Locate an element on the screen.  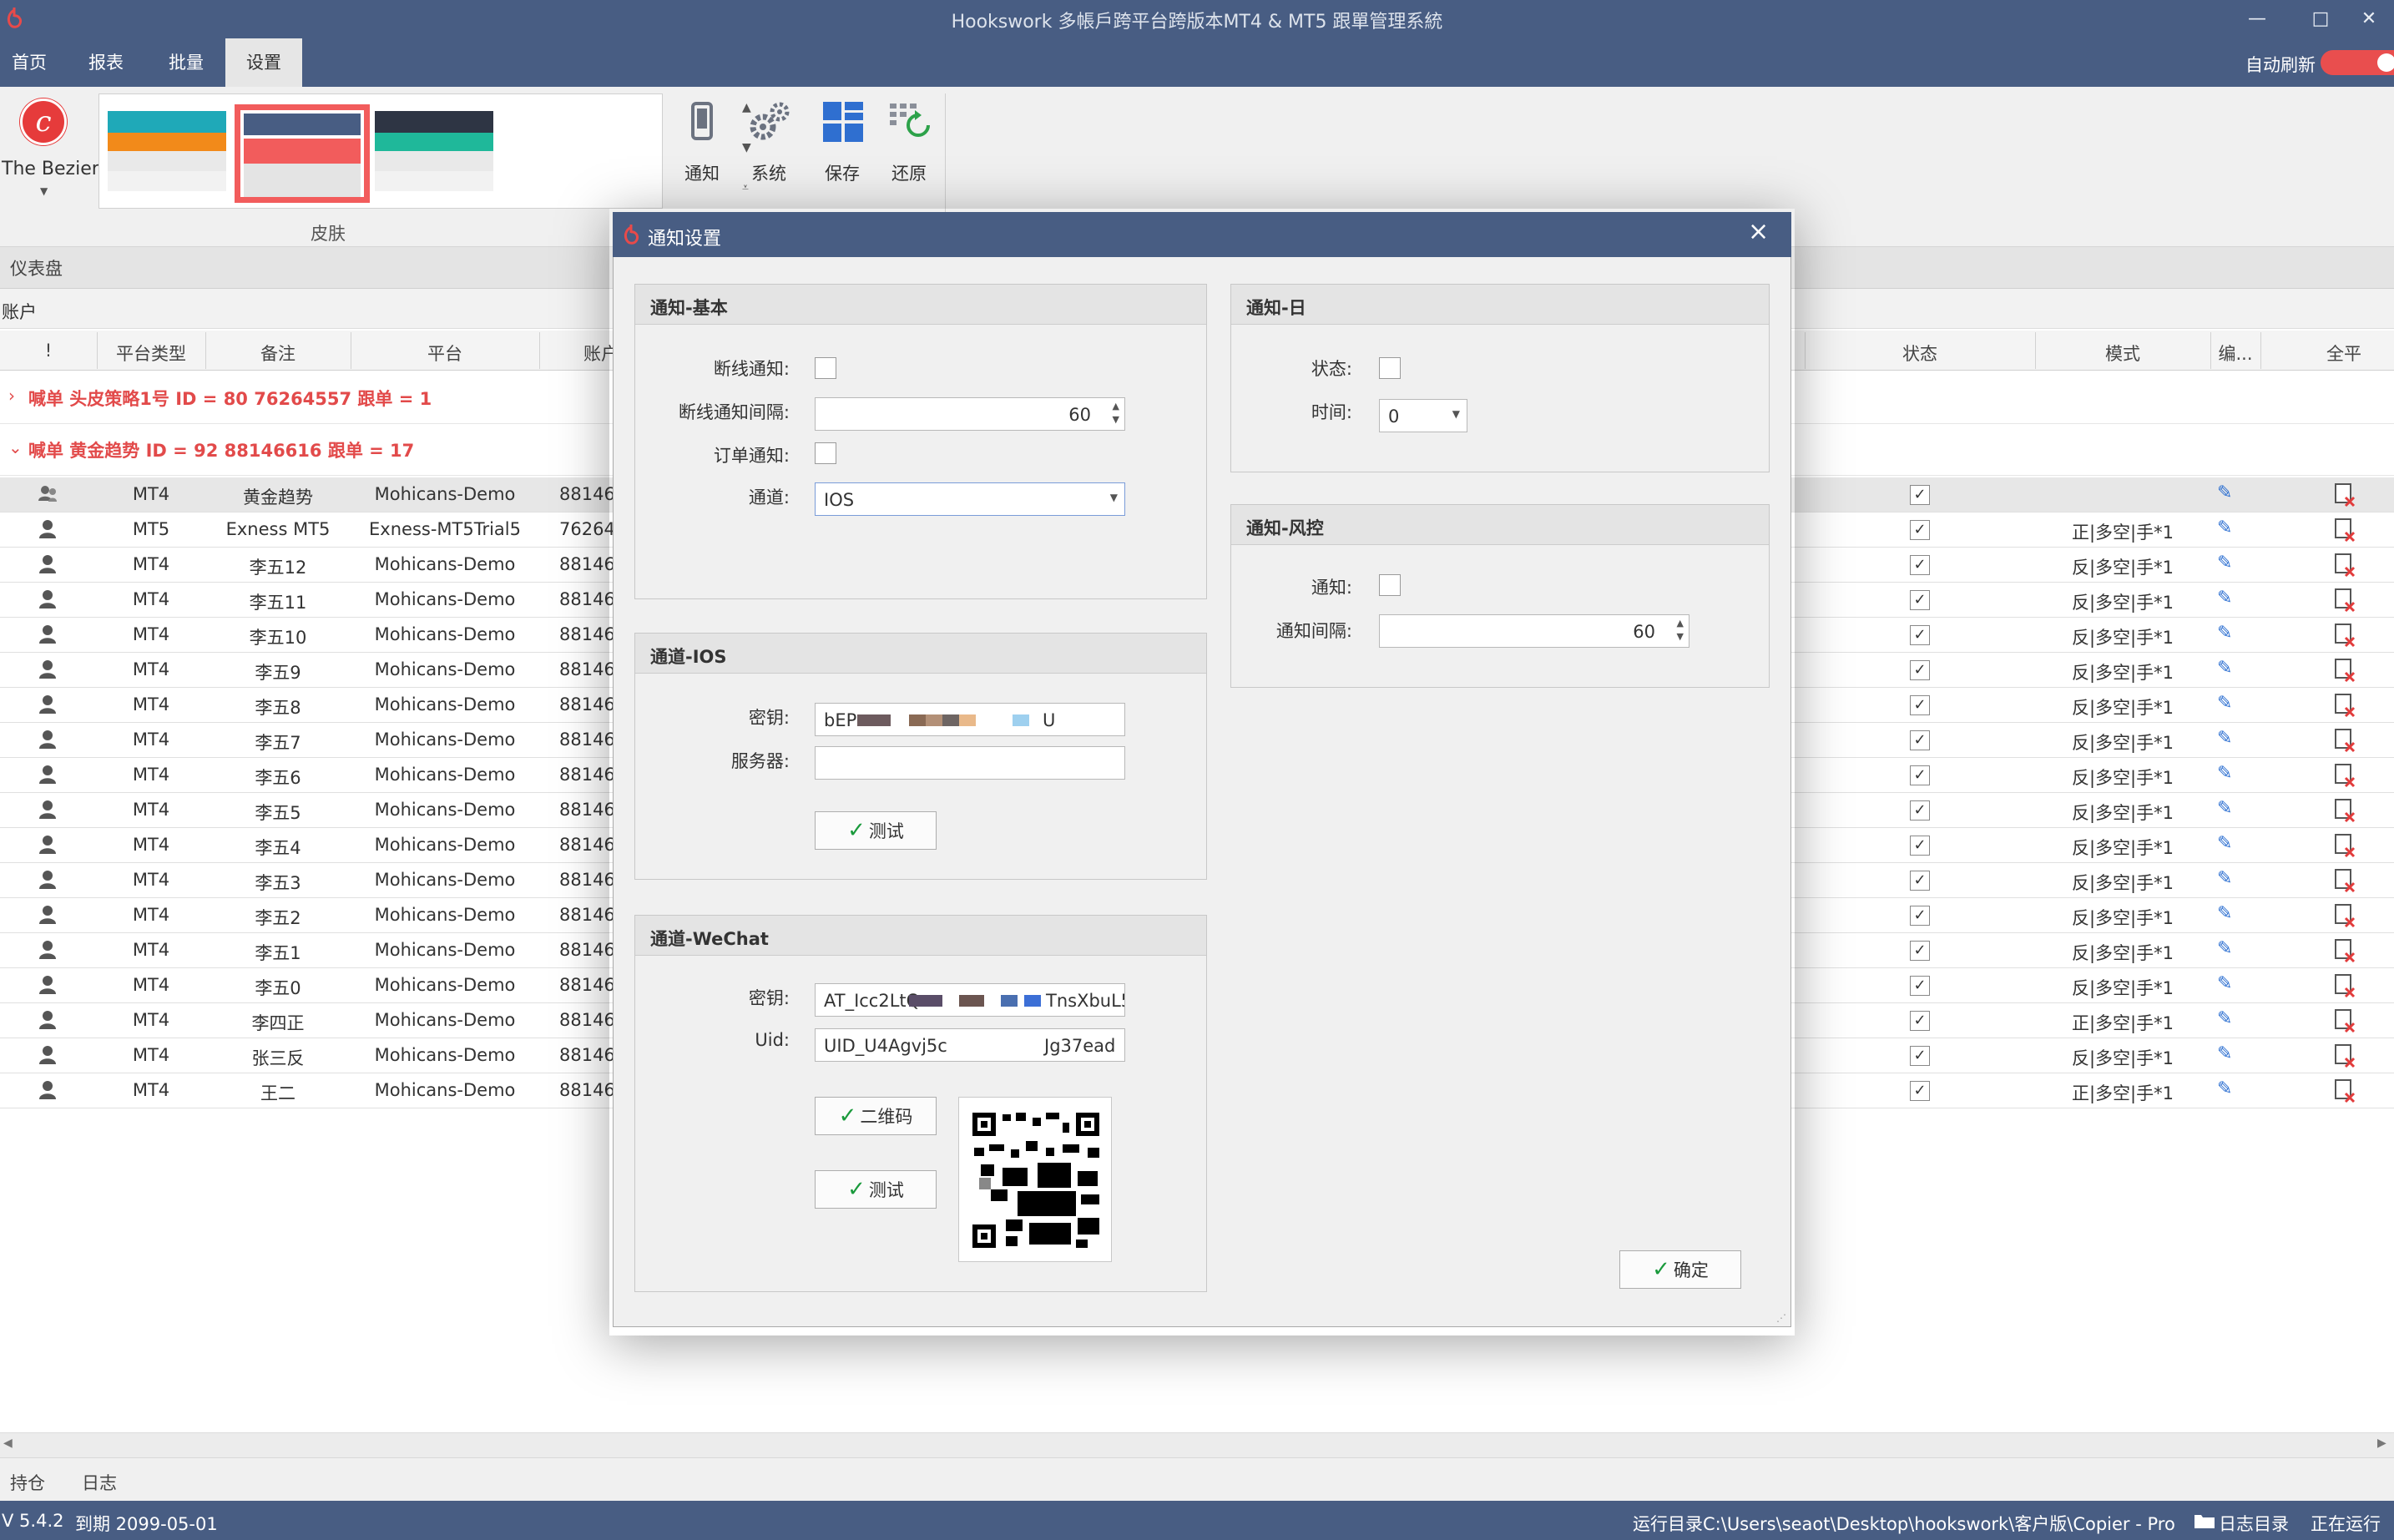
daily-time-select: 0 ▼ is located at coordinates (1423, 415).